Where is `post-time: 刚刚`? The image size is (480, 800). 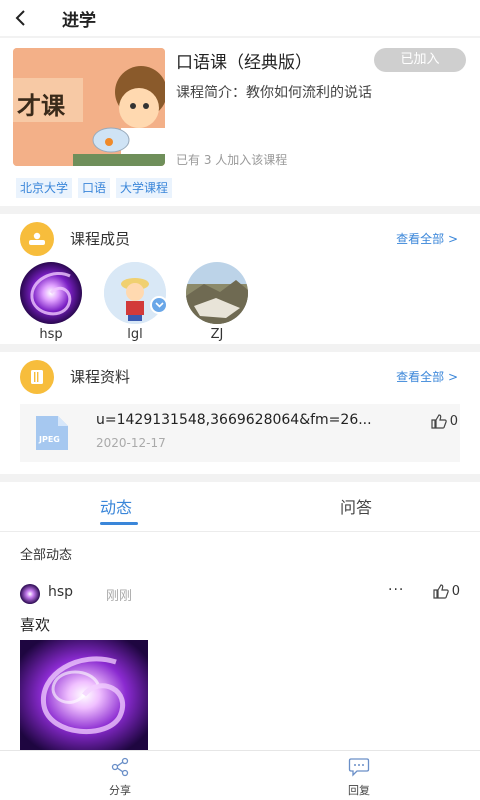 post-time: 刚刚 is located at coordinates (119, 596).